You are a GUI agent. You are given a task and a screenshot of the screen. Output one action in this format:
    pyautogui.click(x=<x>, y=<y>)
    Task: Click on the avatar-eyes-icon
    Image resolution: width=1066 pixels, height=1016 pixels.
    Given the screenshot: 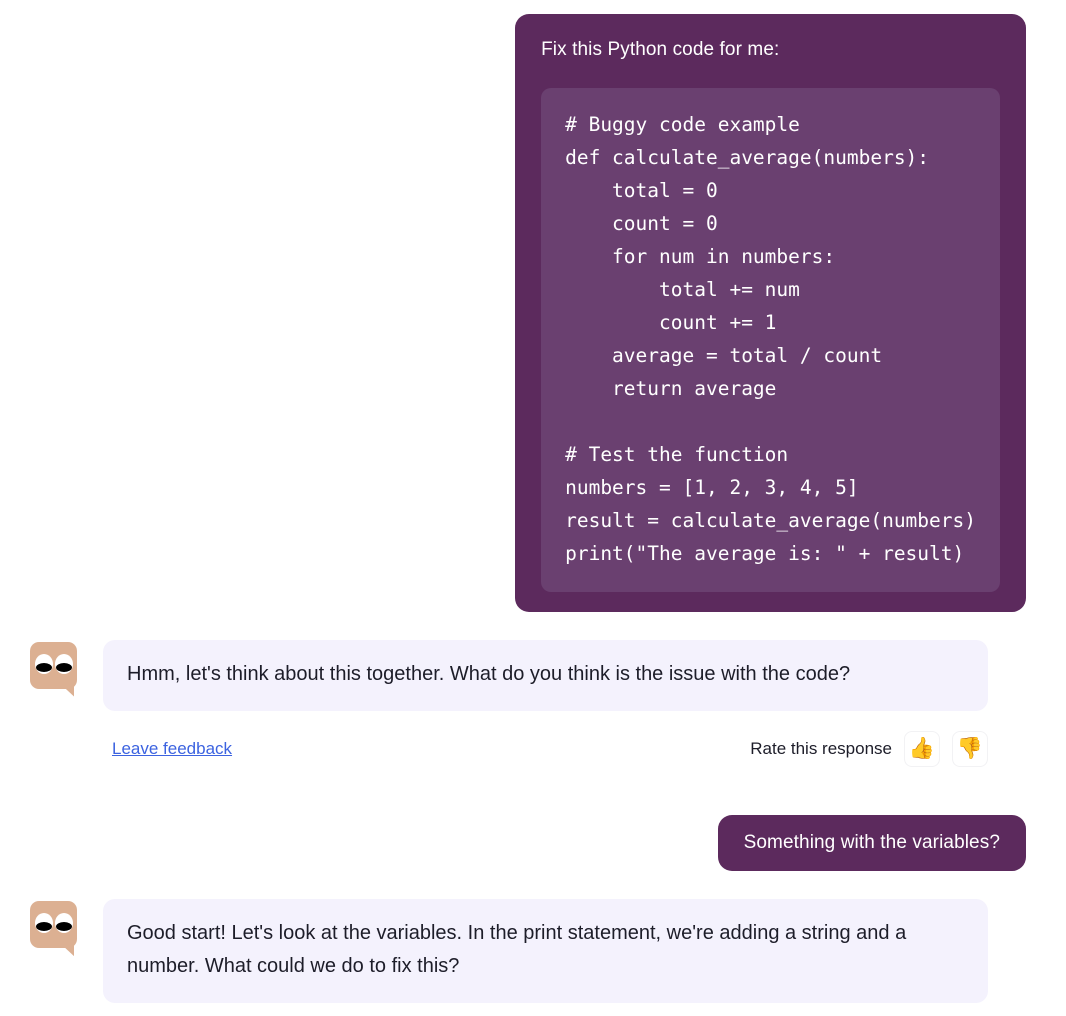 What is the action you would take?
    pyautogui.click(x=54, y=663)
    